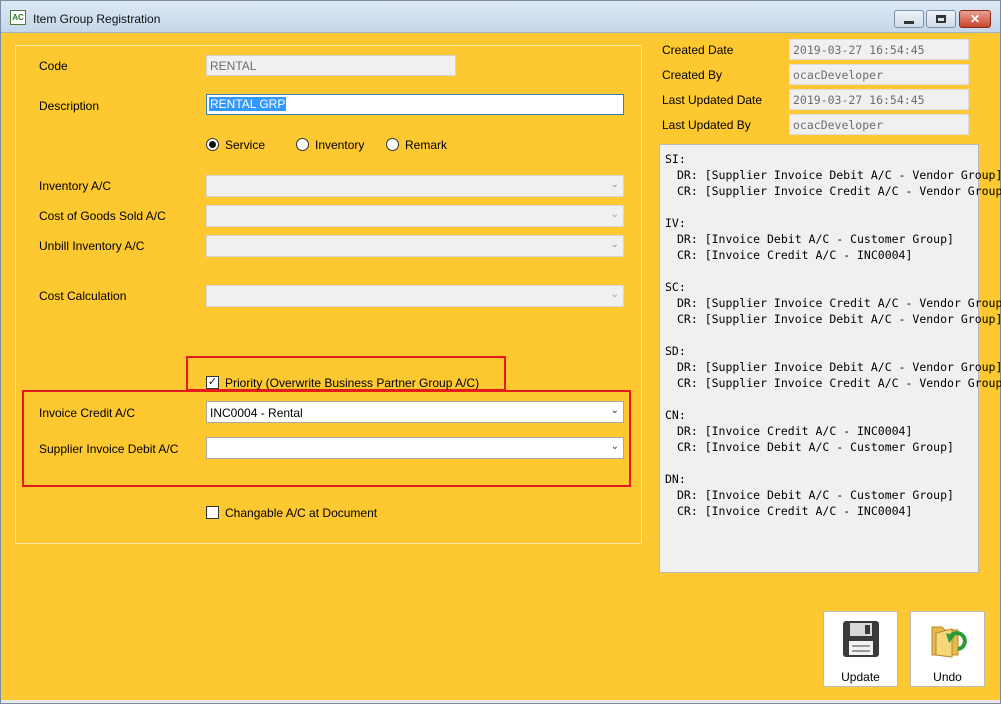 The image size is (1001, 704). I want to click on code-label: Code, so click(53, 66).